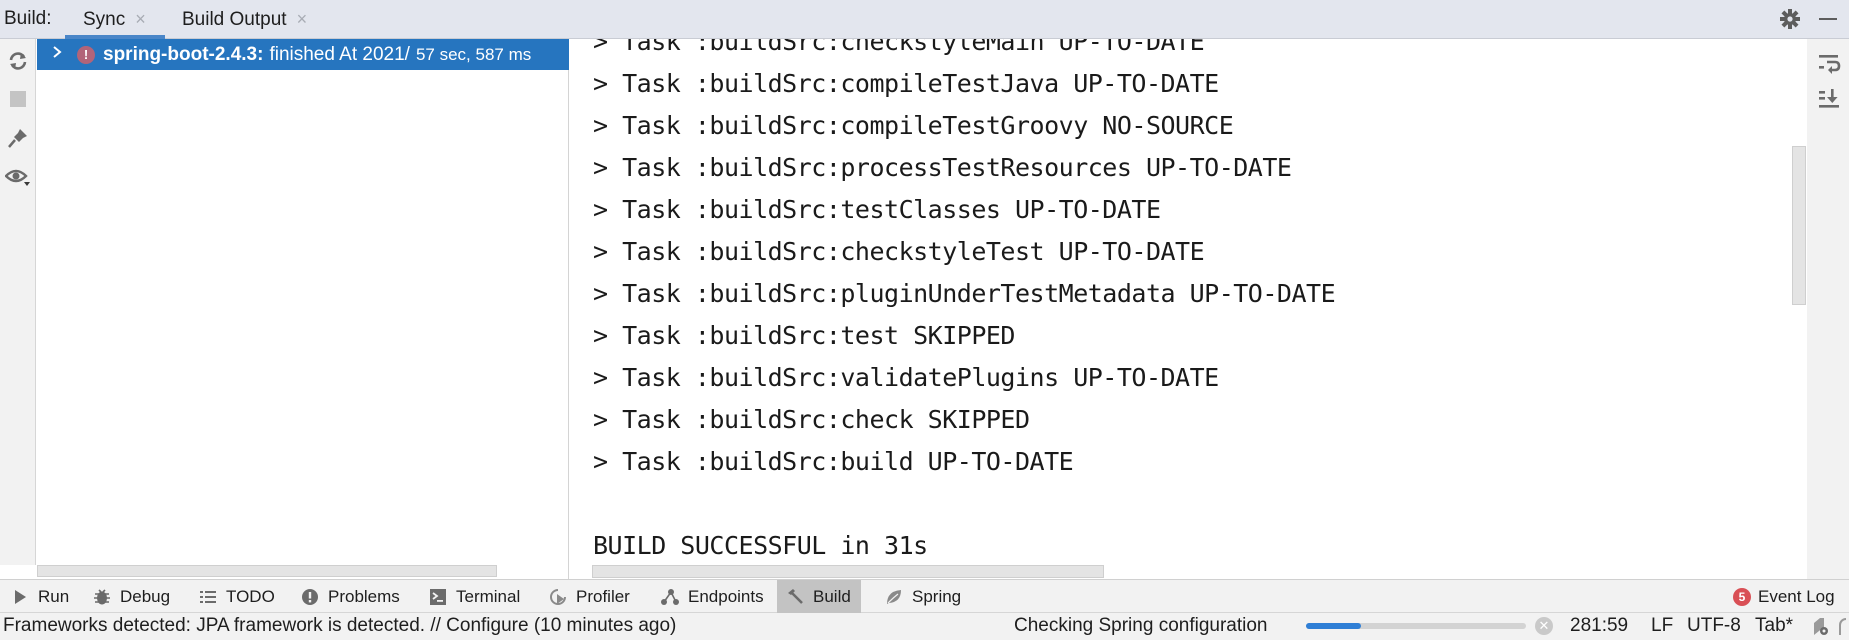  I want to click on tab-build-output-label: Build Output, so click(234, 19).